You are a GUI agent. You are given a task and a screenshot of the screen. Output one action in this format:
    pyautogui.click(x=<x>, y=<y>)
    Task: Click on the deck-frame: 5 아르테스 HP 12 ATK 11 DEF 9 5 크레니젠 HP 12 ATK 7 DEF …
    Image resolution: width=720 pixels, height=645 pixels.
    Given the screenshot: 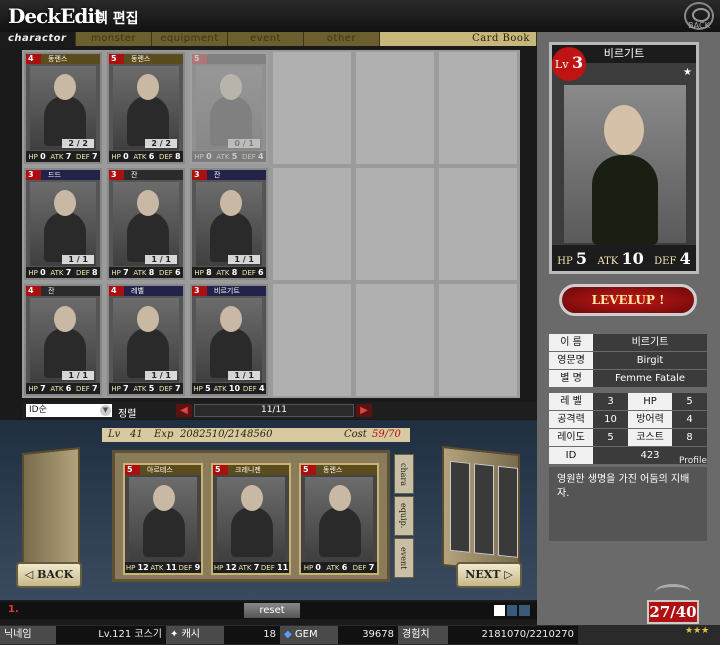 What is the action you would take?
    pyautogui.click(x=251, y=516)
    